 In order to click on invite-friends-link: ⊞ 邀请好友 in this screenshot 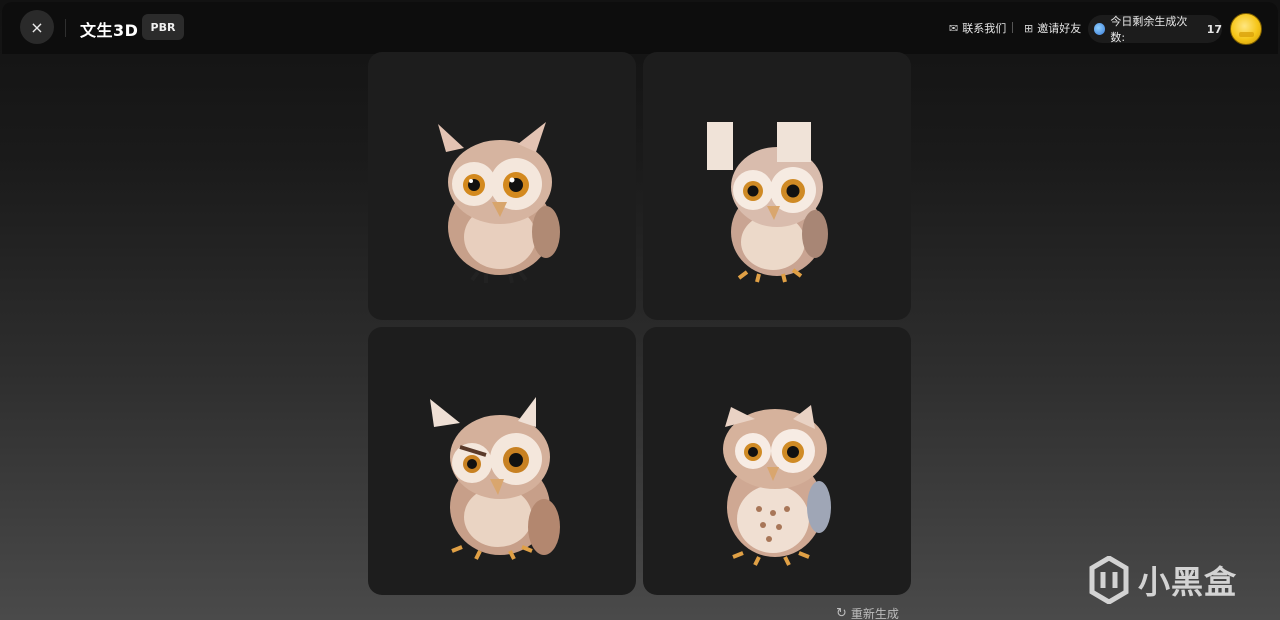, I will do `click(1052, 28)`.